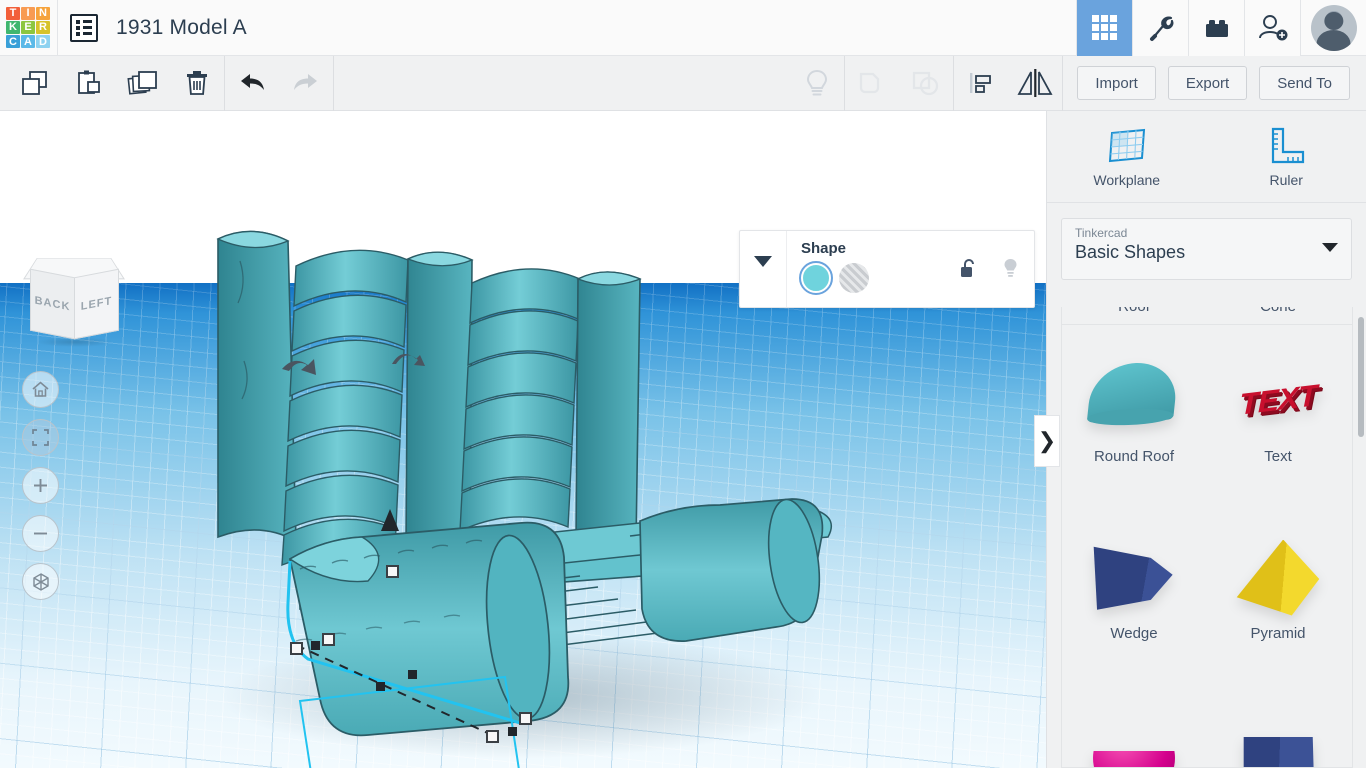 This screenshot has width=1366, height=768. What do you see at coordinates (1278, 311) in the screenshot?
I see `shape-label: Cone` at bounding box center [1278, 311].